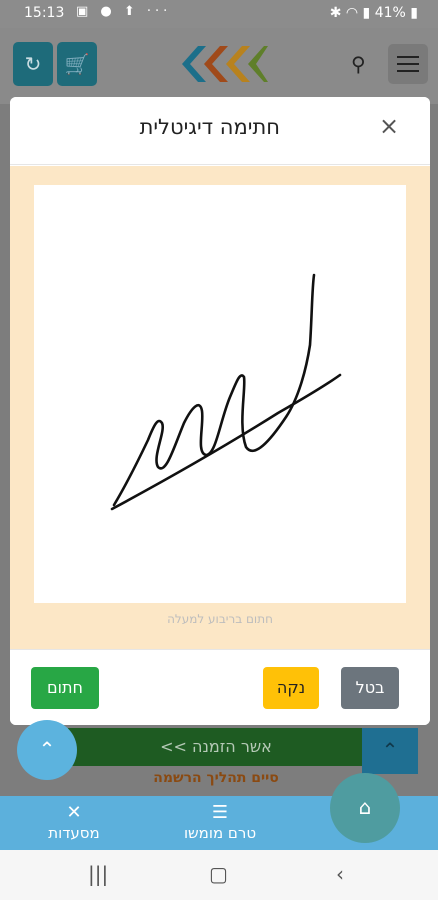 Image resolution: width=438 pixels, height=900 pixels. Describe the element at coordinates (44, 13) in the screenshot. I see `status-time: 15:13` at that location.